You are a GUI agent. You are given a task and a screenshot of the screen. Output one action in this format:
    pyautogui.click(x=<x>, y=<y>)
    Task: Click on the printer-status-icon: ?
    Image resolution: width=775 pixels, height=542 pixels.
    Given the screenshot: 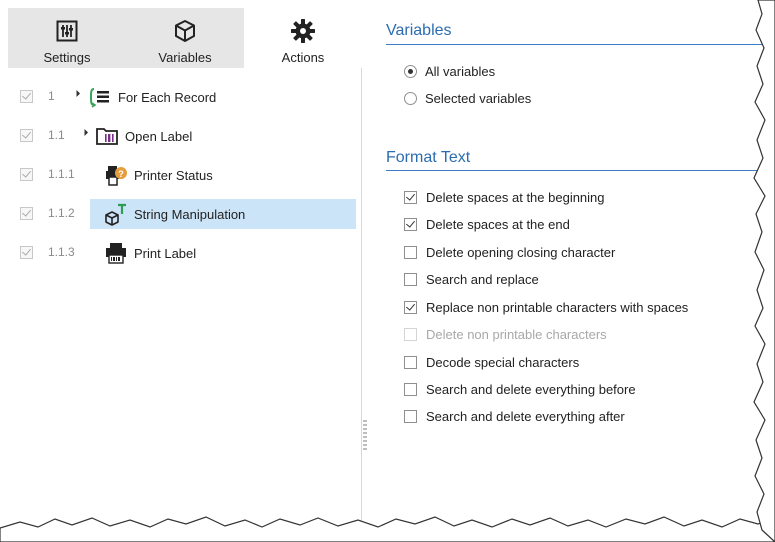 What is the action you would take?
    pyautogui.click(x=116, y=175)
    